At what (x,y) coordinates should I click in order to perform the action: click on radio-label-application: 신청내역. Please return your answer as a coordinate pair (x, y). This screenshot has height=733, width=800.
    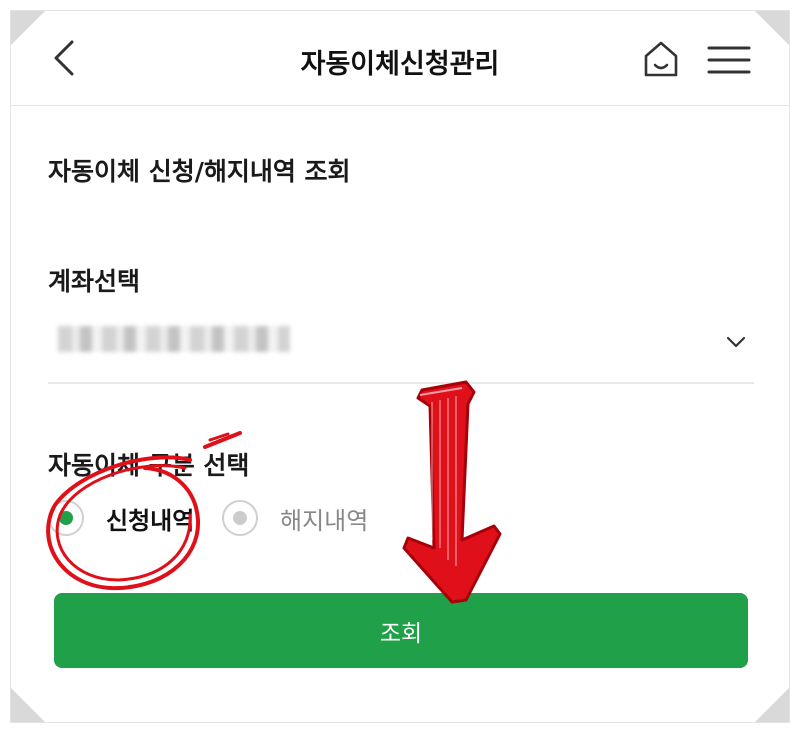
    Looking at the image, I should click on (150, 520).